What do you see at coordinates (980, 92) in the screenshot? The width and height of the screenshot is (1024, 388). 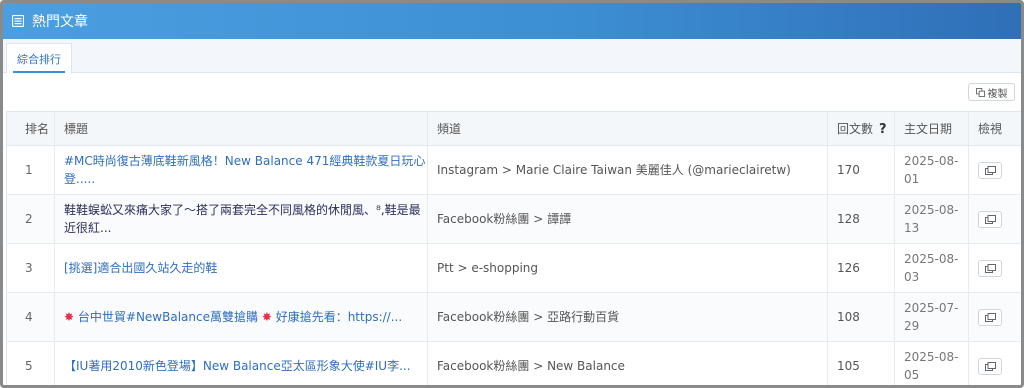 I see `copy-icon` at bounding box center [980, 92].